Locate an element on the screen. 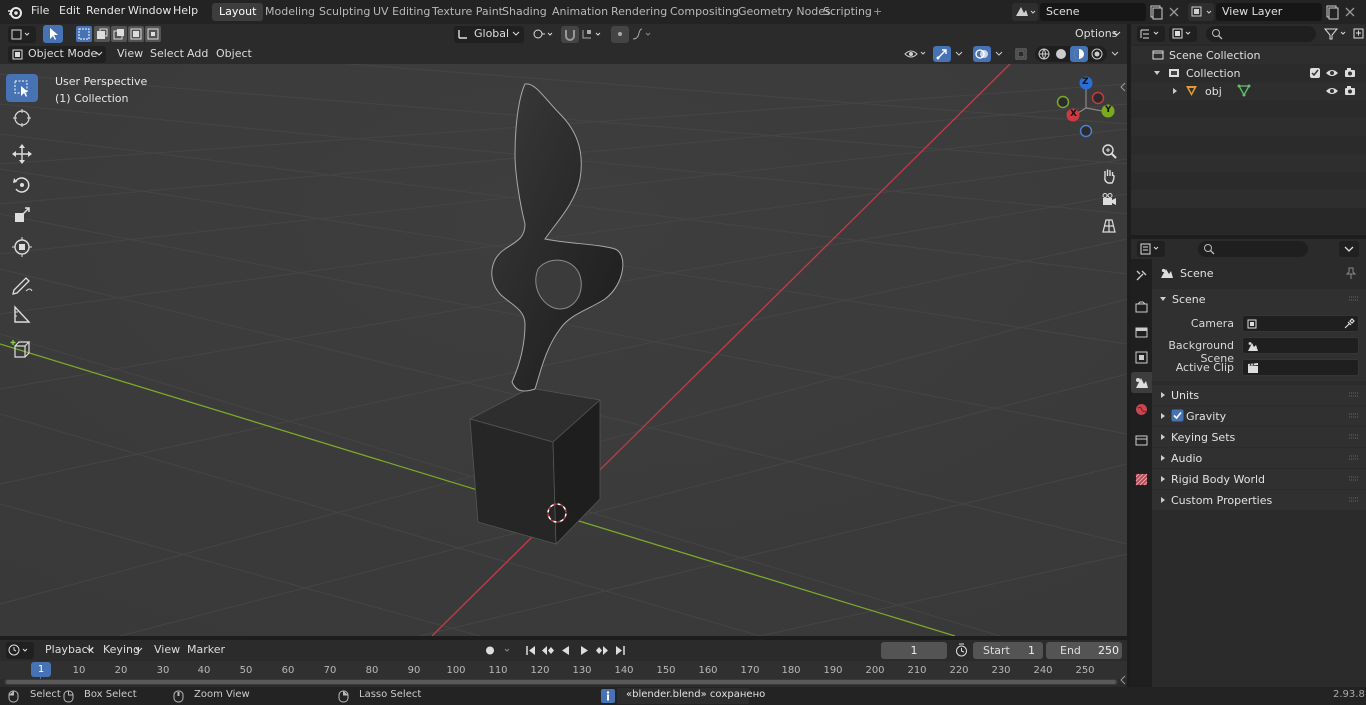 Image resolution: width=1366 pixels, height=705 pixels. panel-collapse-arrow-icon is located at coordinates (1163, 299).